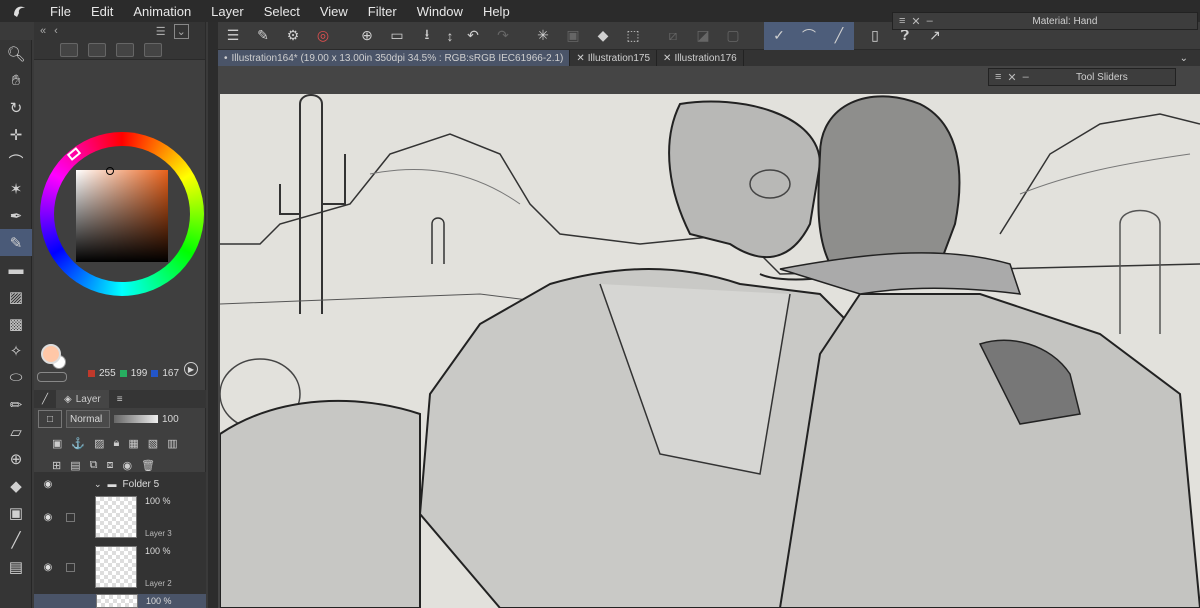  Describe the element at coordinates (323, 36) in the screenshot. I see `record-icon: ◎` at that location.